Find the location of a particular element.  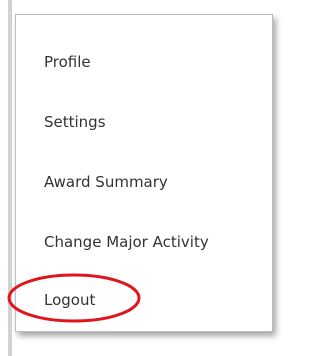

menu-item-settings: Settings is located at coordinates (75, 122).